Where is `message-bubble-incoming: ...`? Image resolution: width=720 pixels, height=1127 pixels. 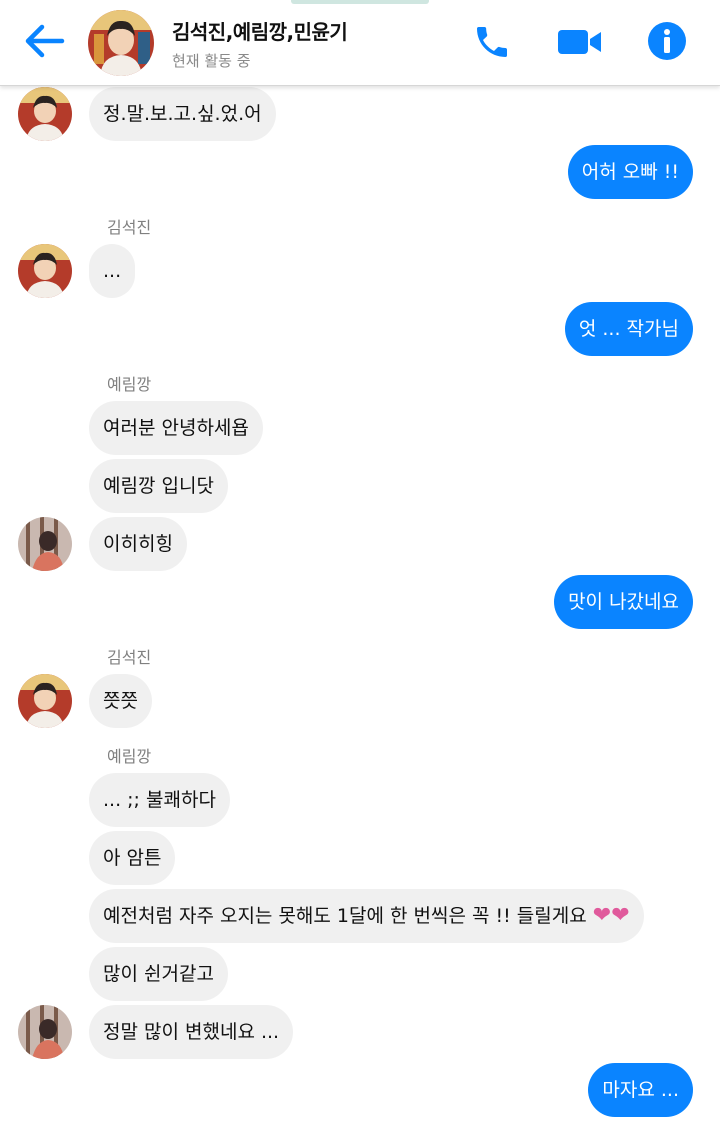 message-bubble-incoming: ... is located at coordinates (112, 271).